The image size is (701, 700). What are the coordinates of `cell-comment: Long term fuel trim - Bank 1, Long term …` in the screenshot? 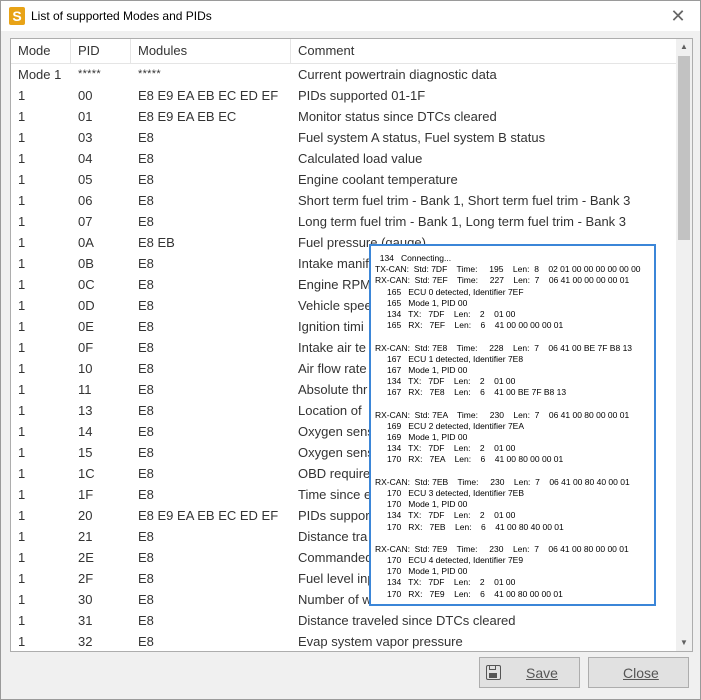 It's located at (462, 221).